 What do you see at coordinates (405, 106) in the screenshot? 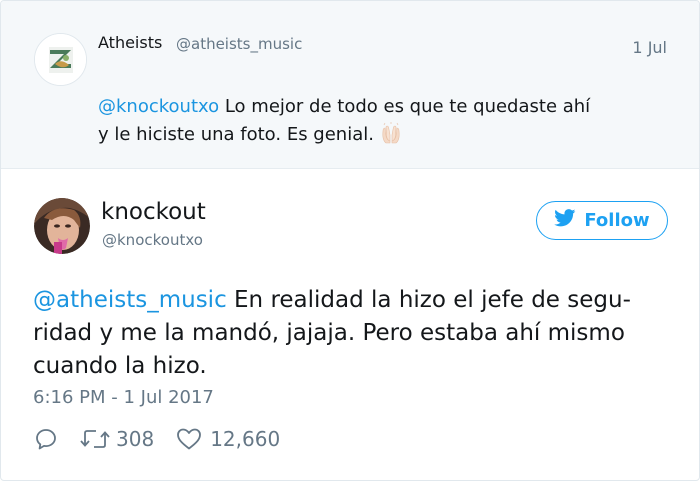
I see `parent-text-line1: Lo mejor de todo es que te quedaste ahí` at bounding box center [405, 106].